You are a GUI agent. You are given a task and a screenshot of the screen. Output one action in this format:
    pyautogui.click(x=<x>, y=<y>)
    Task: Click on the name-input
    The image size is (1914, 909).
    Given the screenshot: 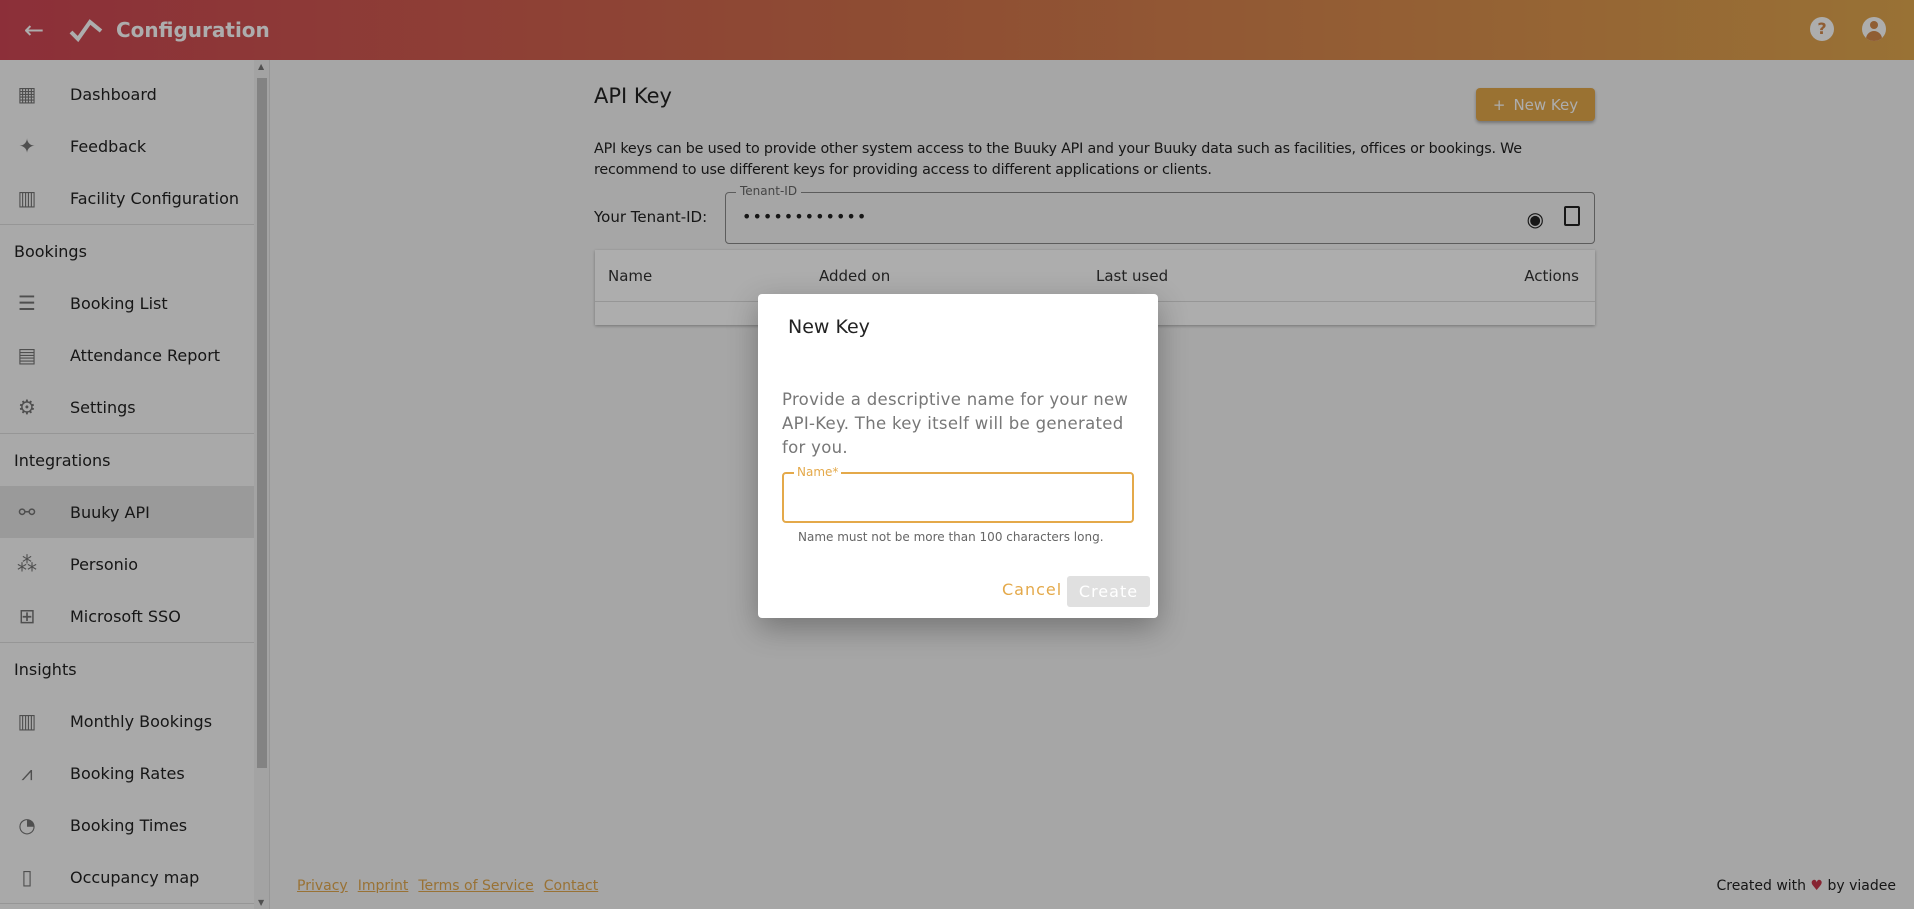 What is the action you would take?
    pyautogui.click(x=954, y=497)
    